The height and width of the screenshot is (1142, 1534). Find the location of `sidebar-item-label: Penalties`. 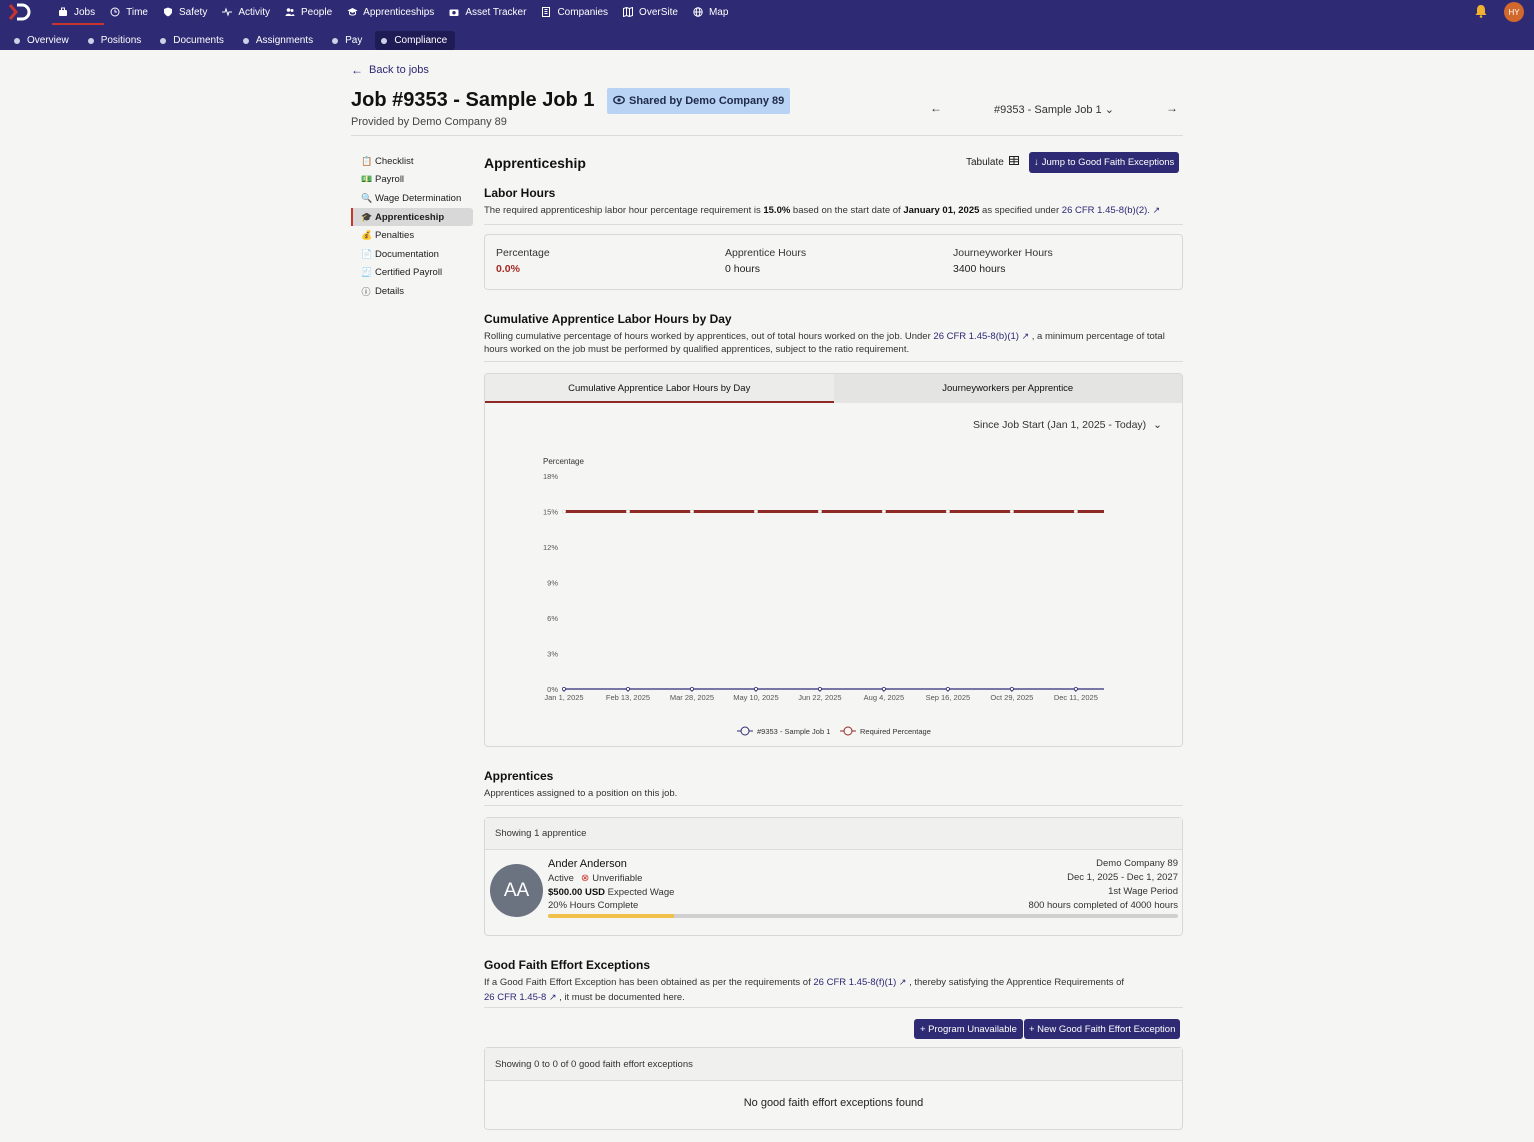

sidebar-item-label: Penalties is located at coordinates (395, 236).